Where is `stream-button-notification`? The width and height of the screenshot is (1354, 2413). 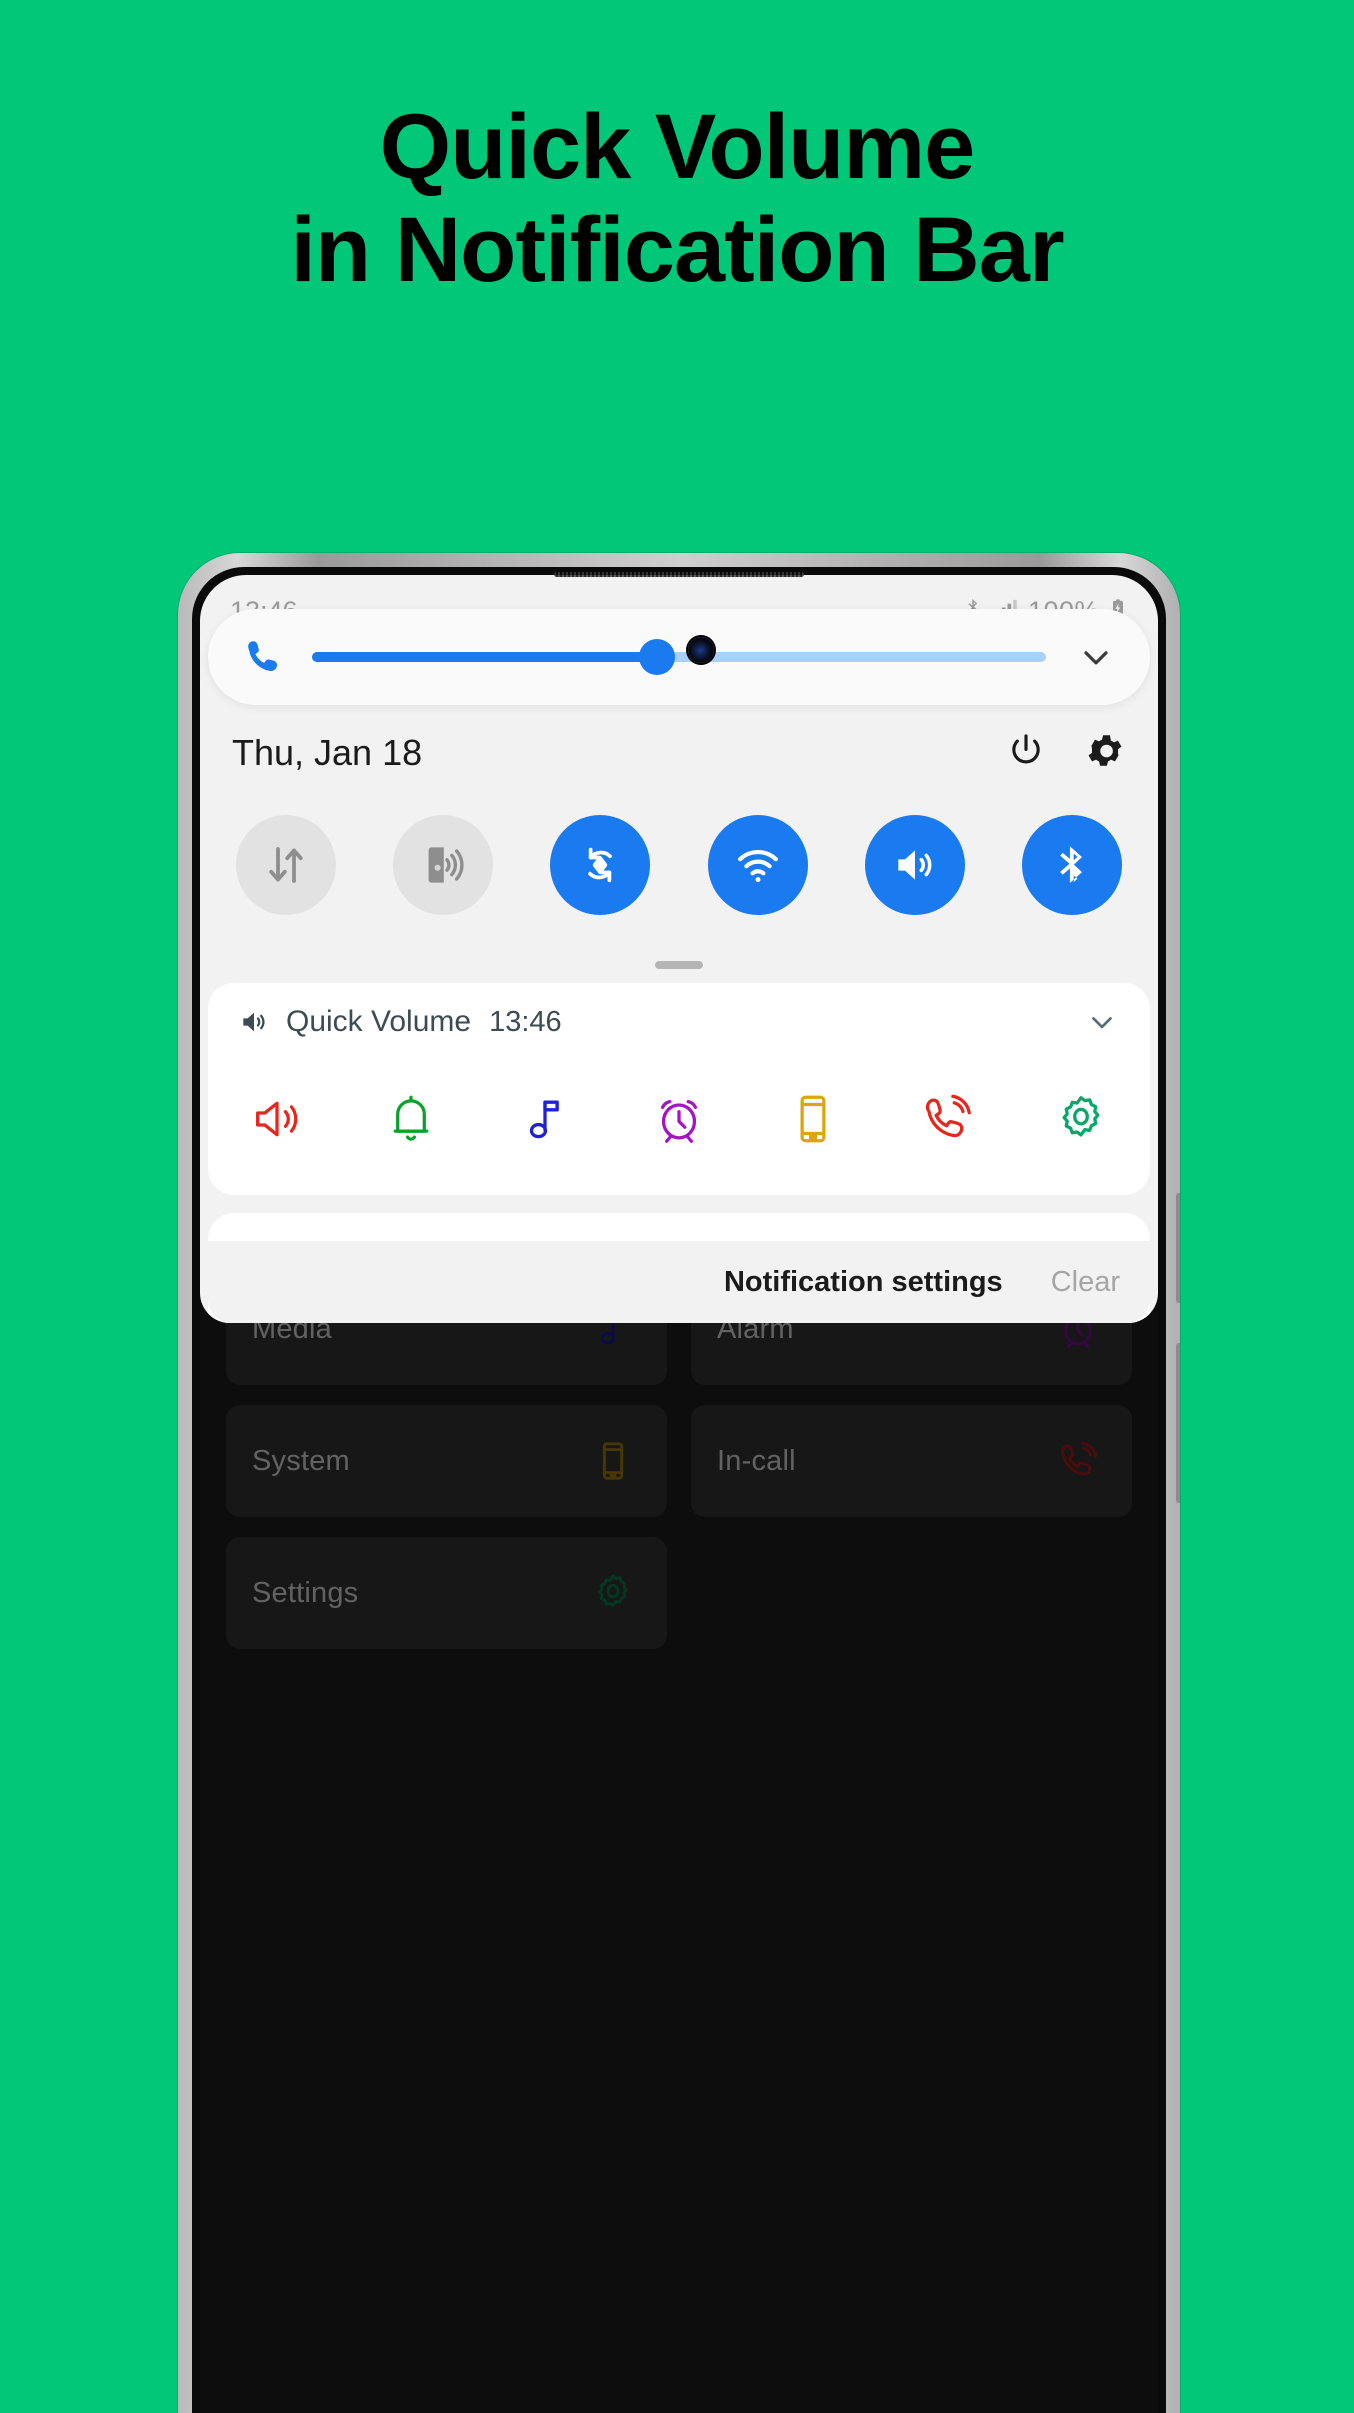 stream-button-notification is located at coordinates (411, 1119).